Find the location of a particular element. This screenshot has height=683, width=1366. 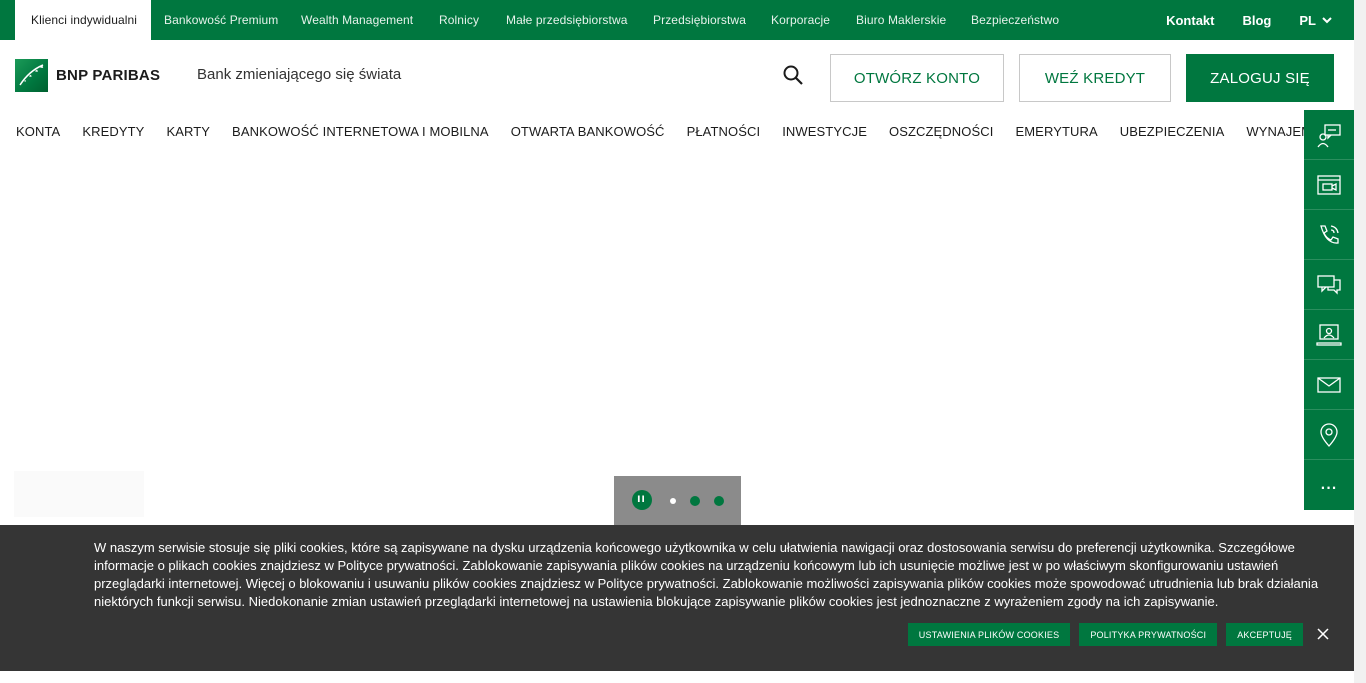

segment-biuro-maklerskie: Biuro Maklerskie is located at coordinates (901, 20).